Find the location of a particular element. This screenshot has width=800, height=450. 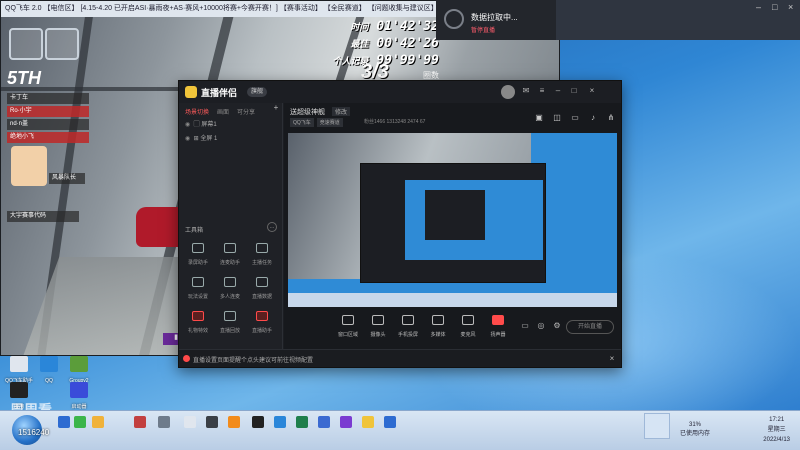

eye-icon: ◎ is located at coordinates (541, 326).